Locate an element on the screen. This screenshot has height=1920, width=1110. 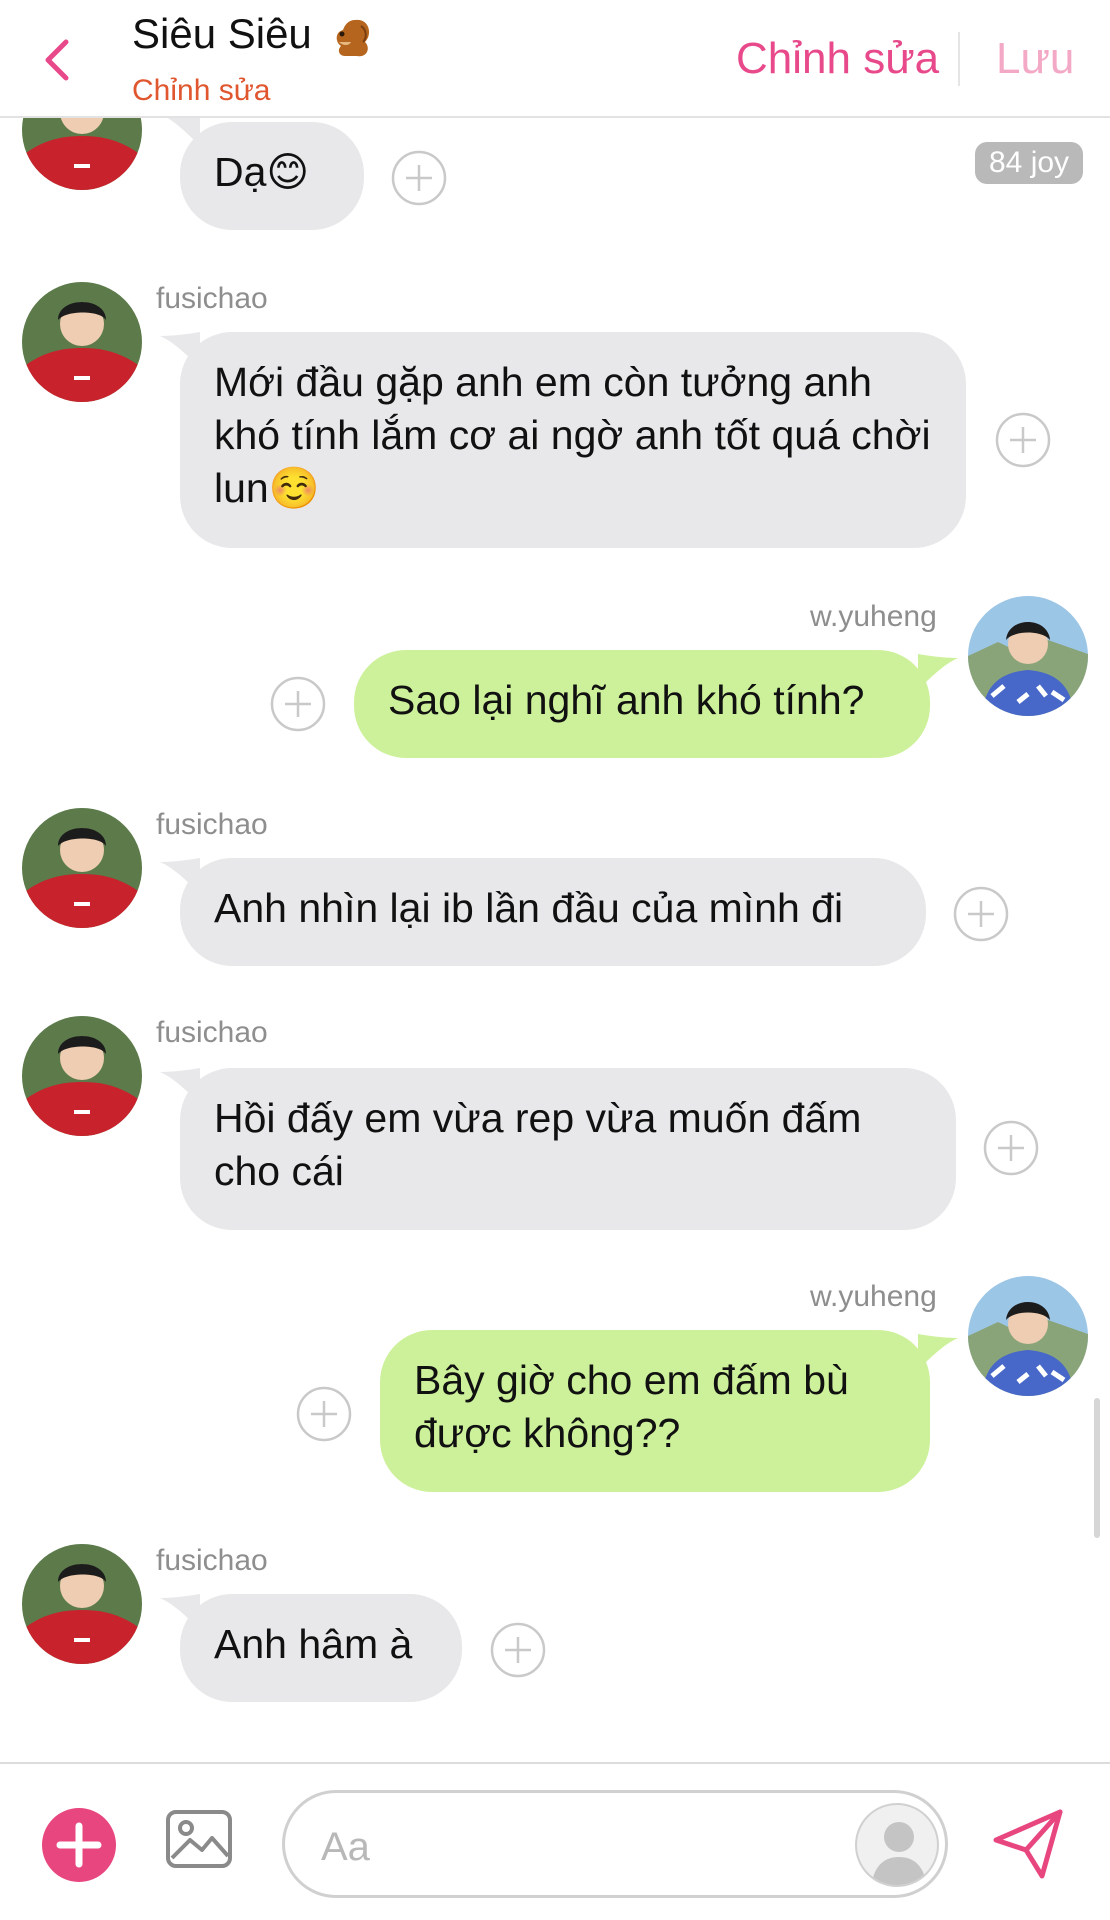
message-bubble: Anh nhìn lại ib lần đầu của mình đi is located at coordinates (553, 912).